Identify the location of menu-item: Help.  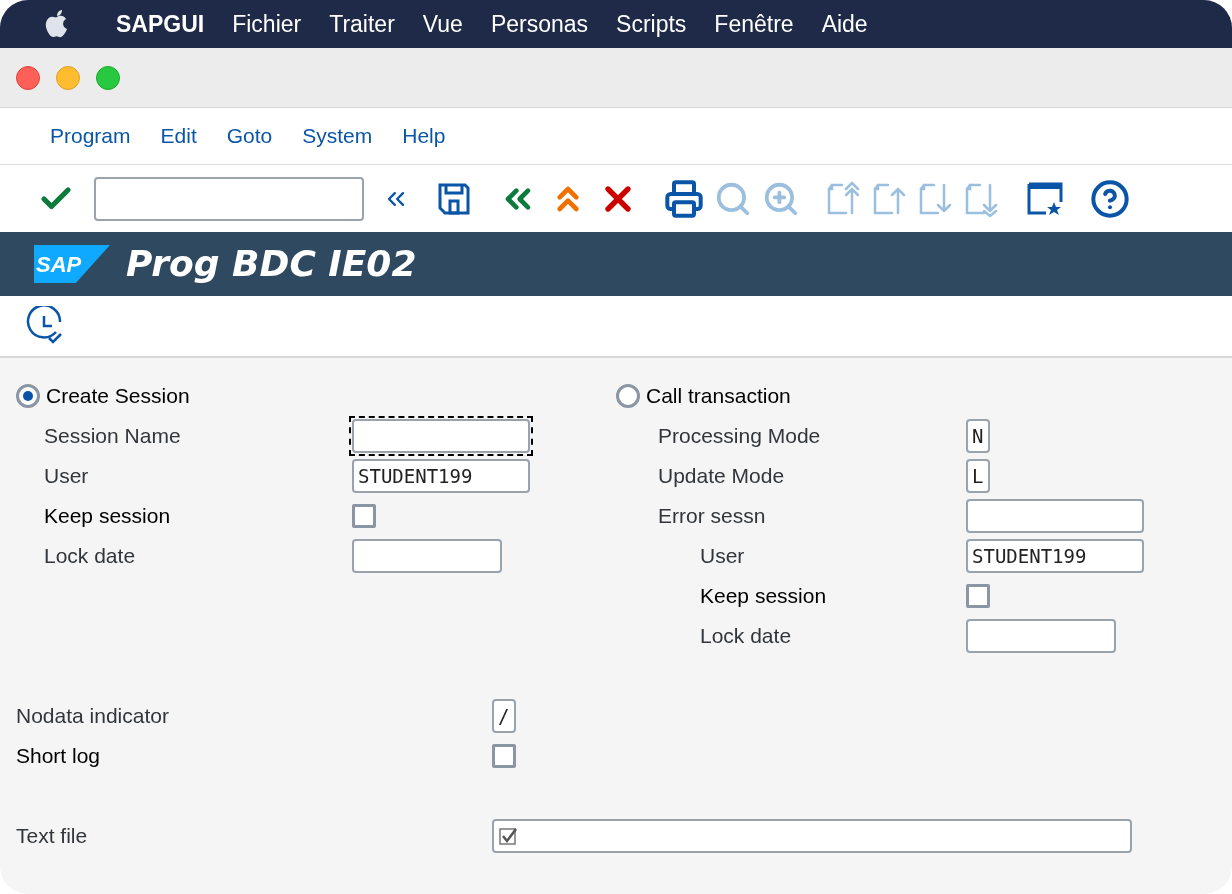
(424, 136).